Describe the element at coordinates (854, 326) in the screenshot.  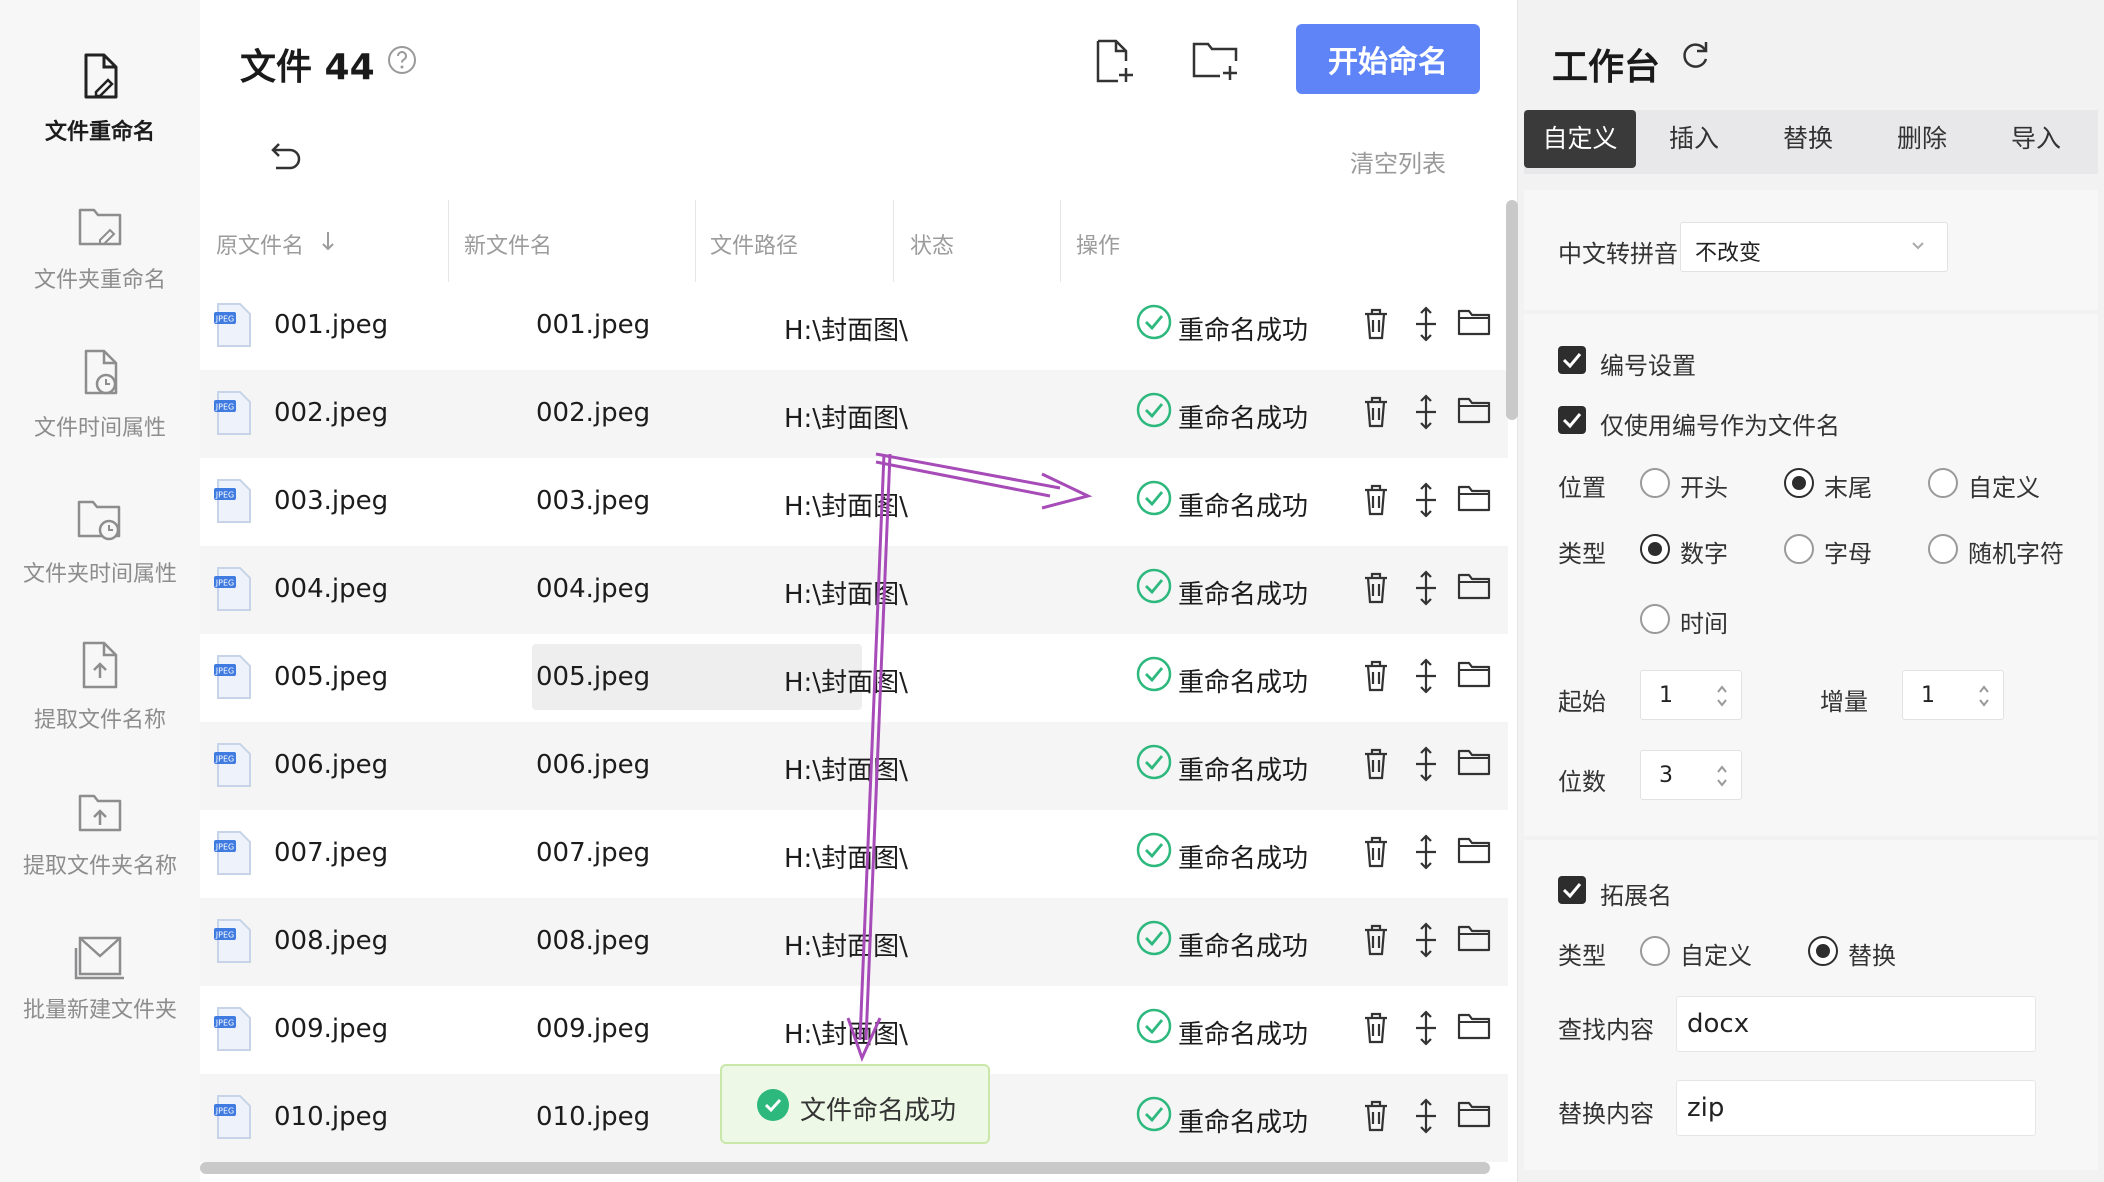
I see `table-row: JPEG 001.jpeg 001.jpeg H:\封面图\ 重命名成功` at that location.